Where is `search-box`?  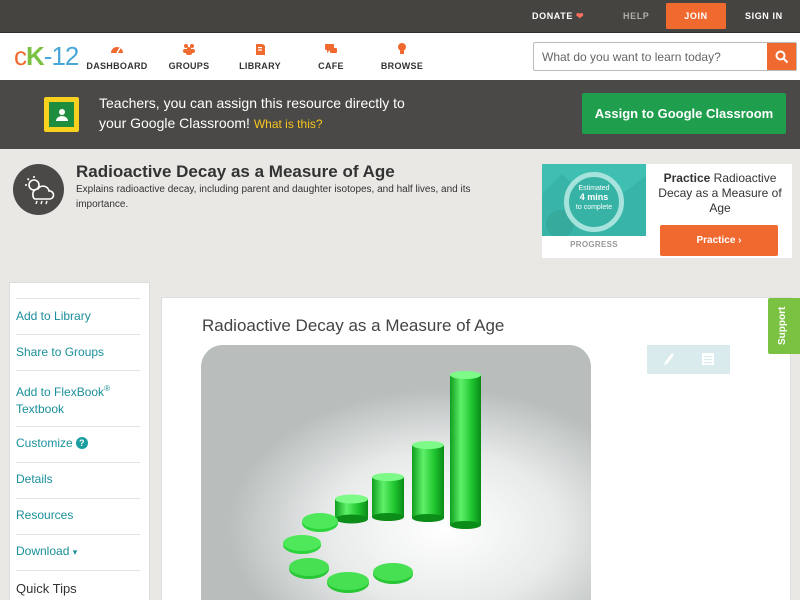 search-box is located at coordinates (665, 56).